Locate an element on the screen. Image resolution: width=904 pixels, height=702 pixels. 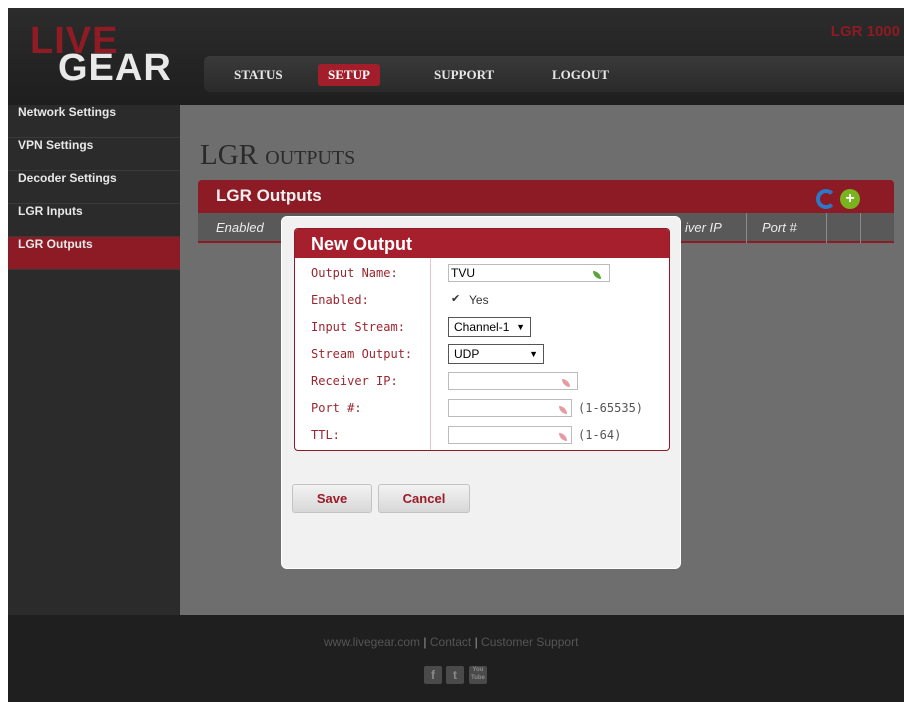
footer-link-support: Customer Support is located at coordinates (529, 642).